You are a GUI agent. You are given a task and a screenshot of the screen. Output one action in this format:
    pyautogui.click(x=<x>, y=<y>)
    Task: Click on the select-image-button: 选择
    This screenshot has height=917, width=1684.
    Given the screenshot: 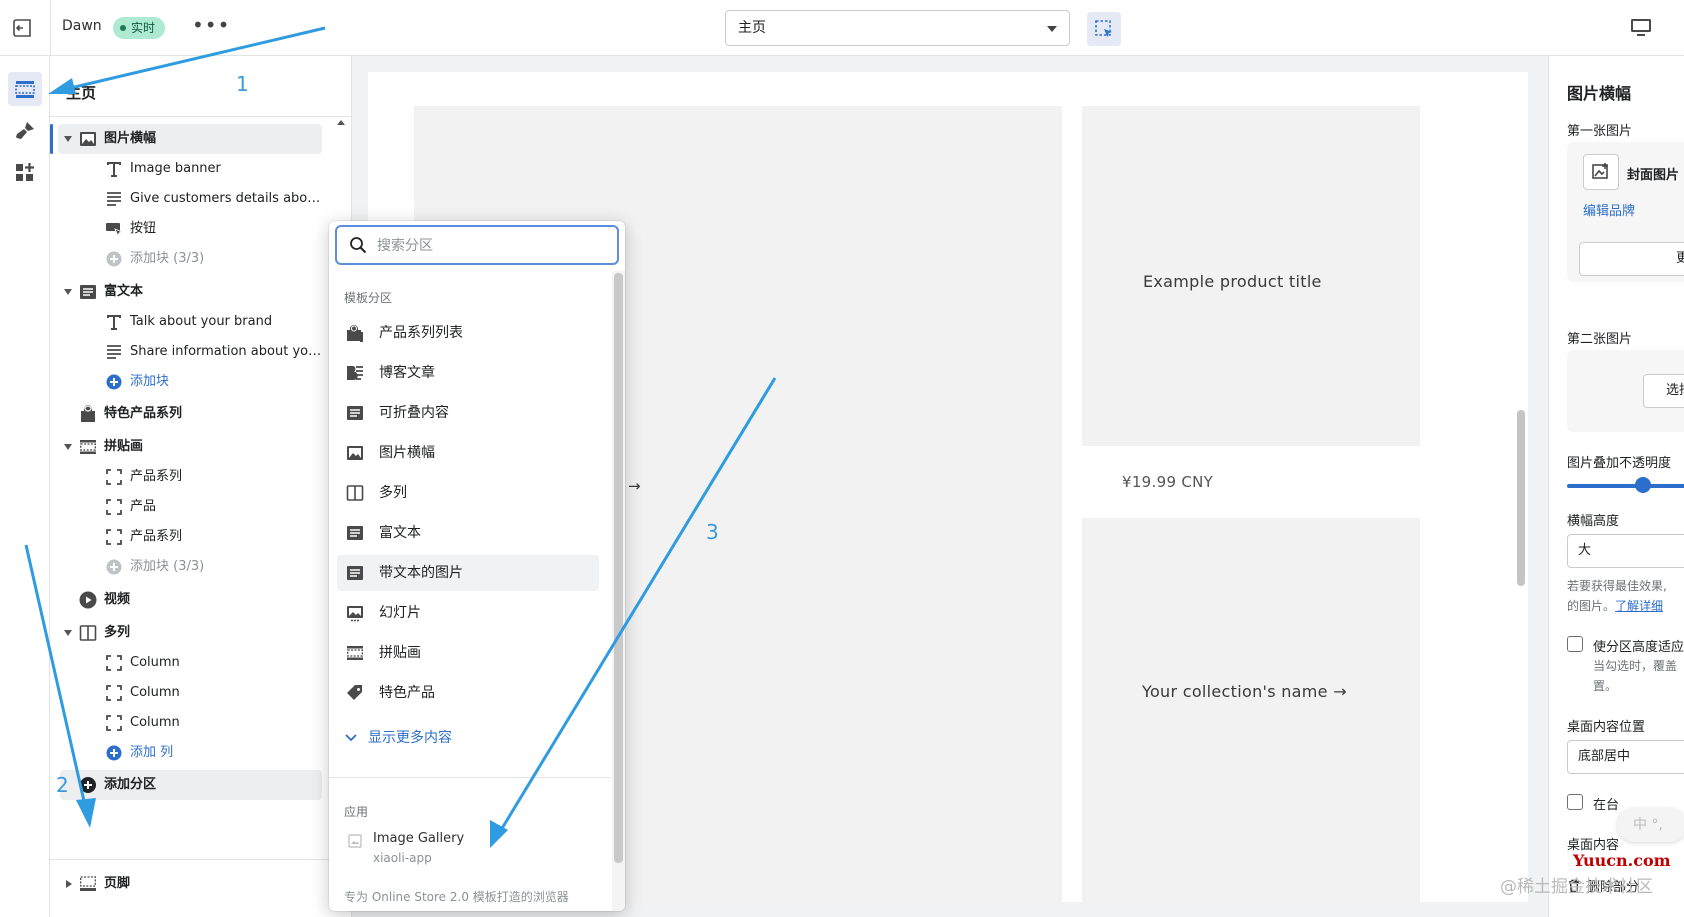 What is the action you would take?
    pyautogui.click(x=1663, y=391)
    